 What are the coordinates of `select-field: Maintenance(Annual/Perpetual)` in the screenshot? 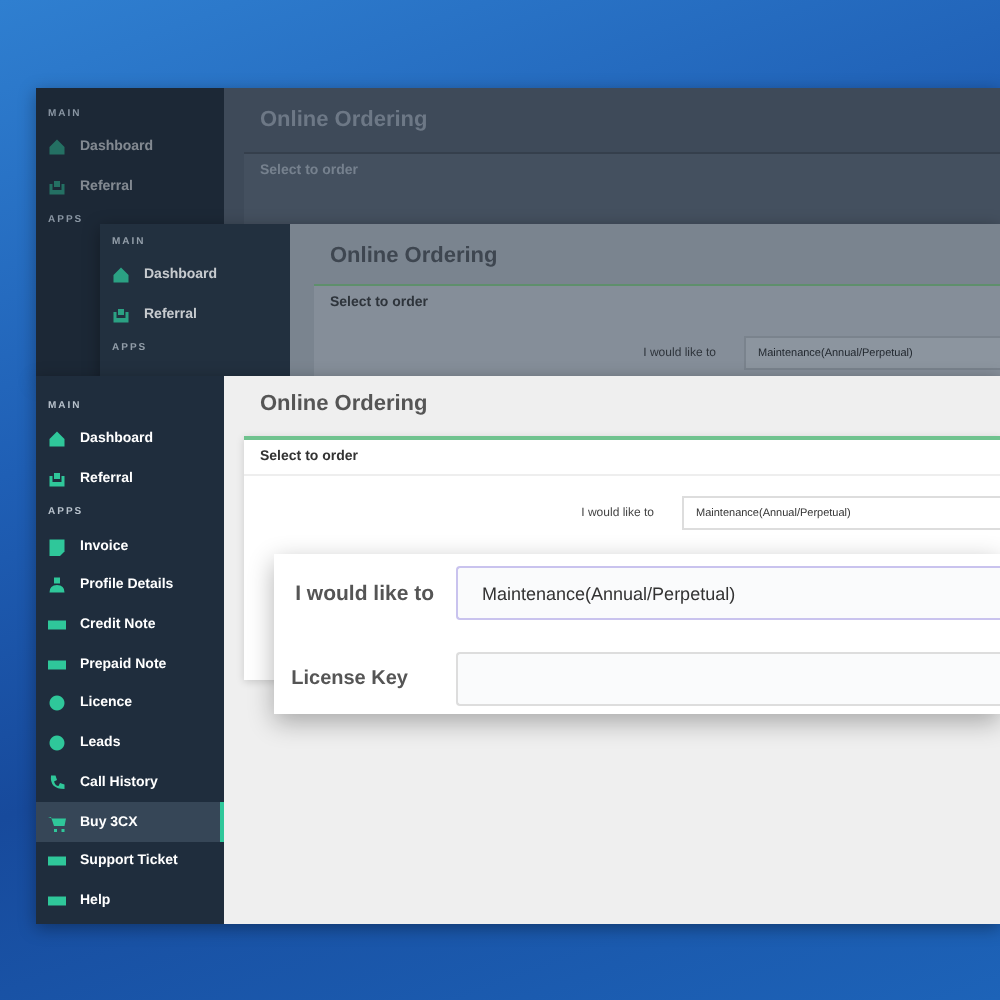 It's located at (728, 593).